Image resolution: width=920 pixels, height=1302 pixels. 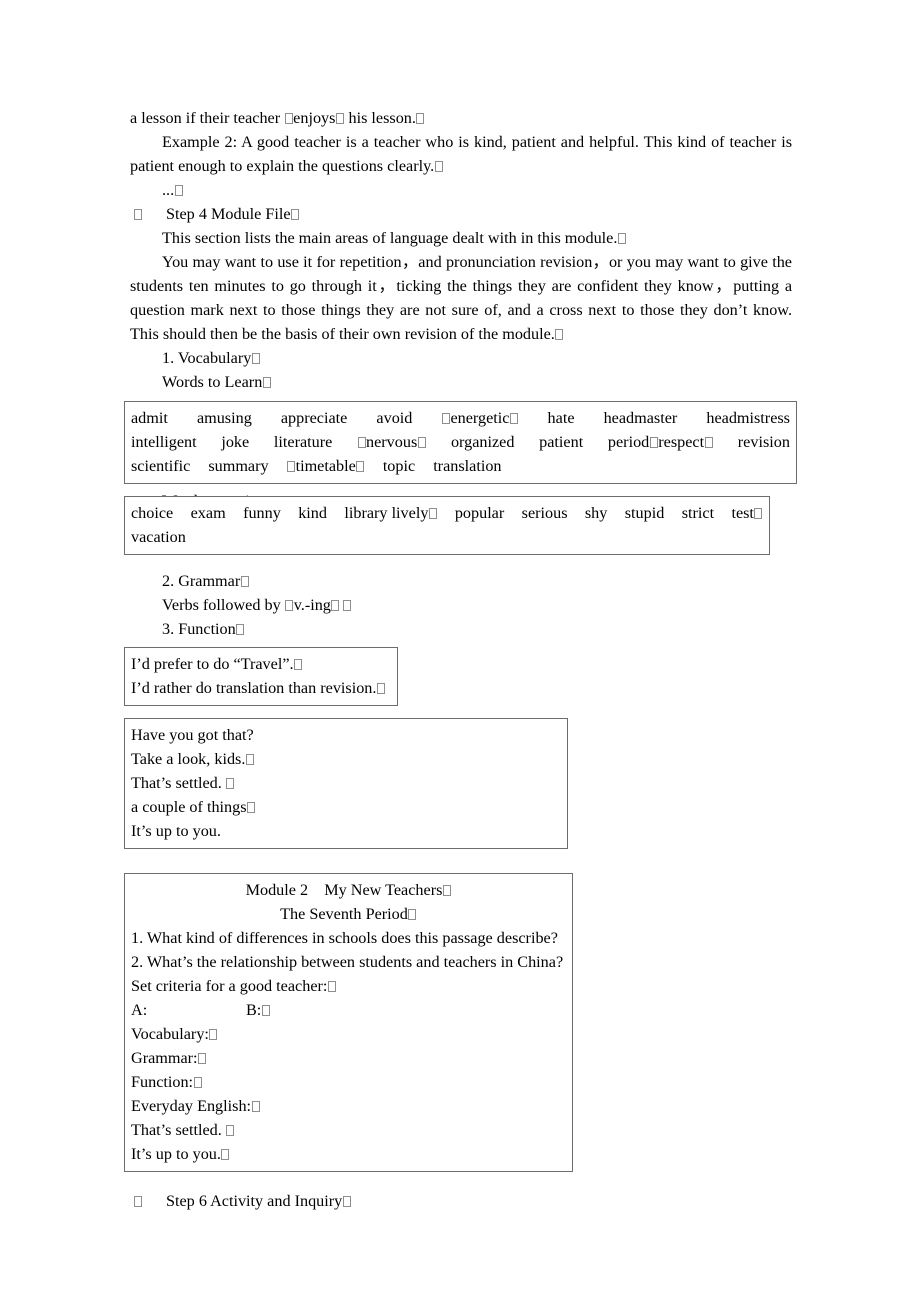 What do you see at coordinates (346, 807) in the screenshot?
I see `everyday-line: a couple of things` at bounding box center [346, 807].